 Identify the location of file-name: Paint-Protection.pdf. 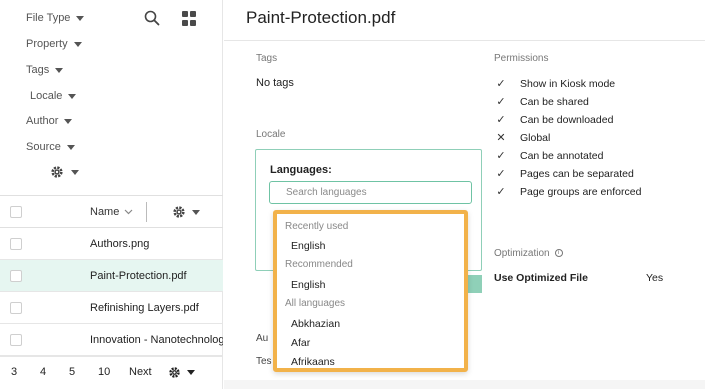
(138, 276).